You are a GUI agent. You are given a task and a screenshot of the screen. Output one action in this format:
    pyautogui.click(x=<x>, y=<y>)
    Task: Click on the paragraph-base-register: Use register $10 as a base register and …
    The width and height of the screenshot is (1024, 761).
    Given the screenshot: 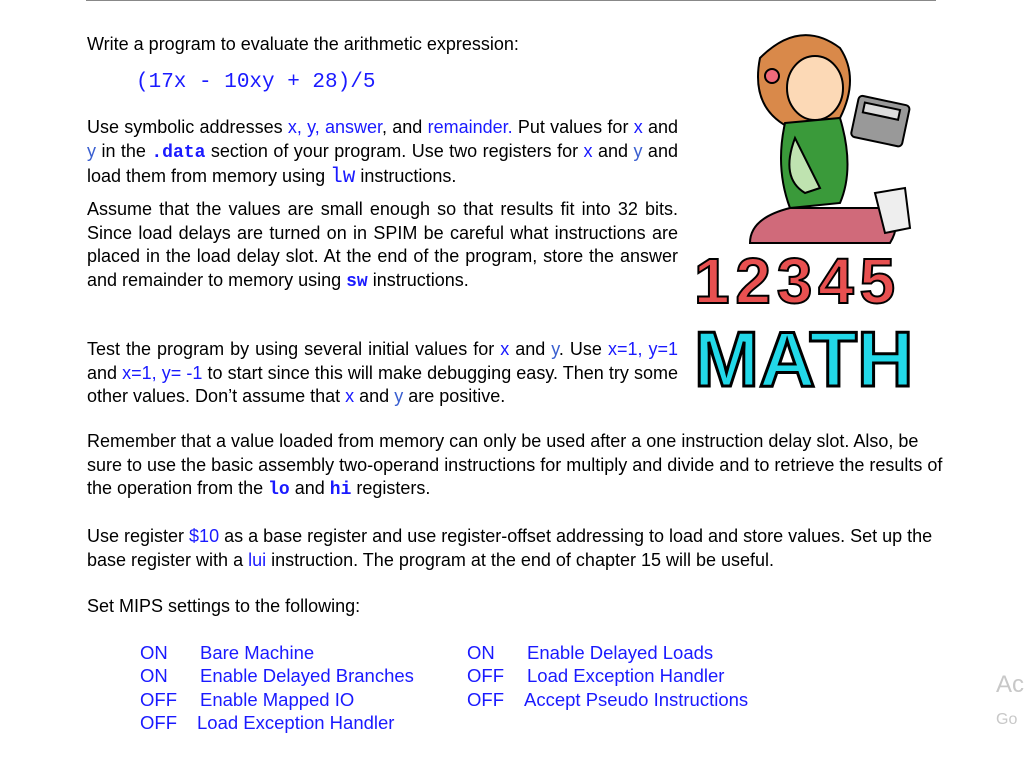 What is the action you would take?
    pyautogui.click(x=510, y=548)
    